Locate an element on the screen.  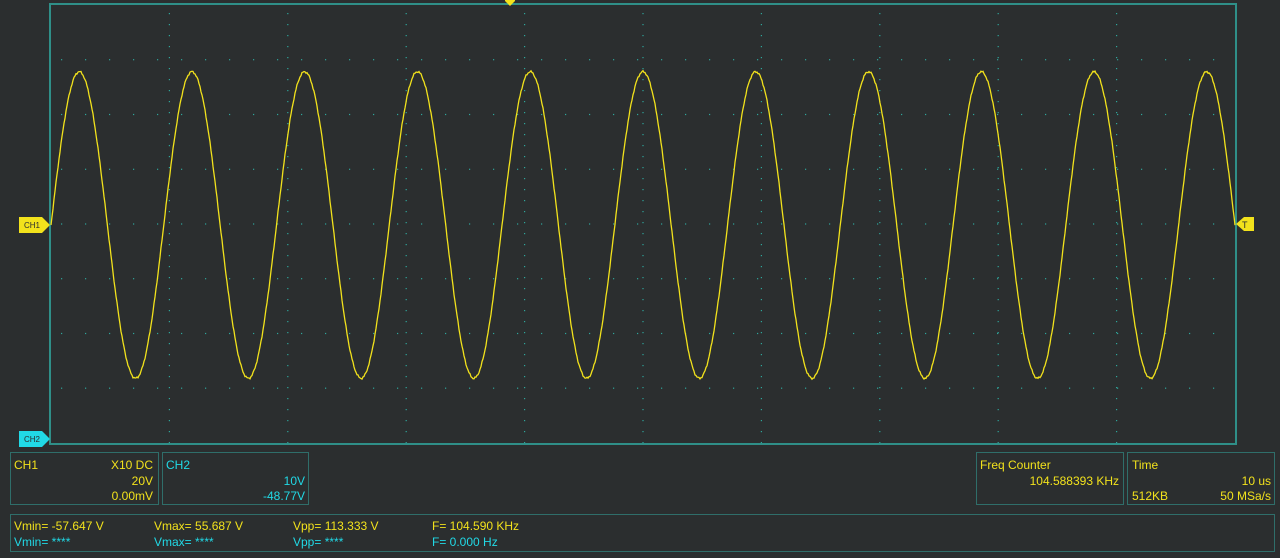
memory-depth: 512KB is located at coordinates (1150, 496).